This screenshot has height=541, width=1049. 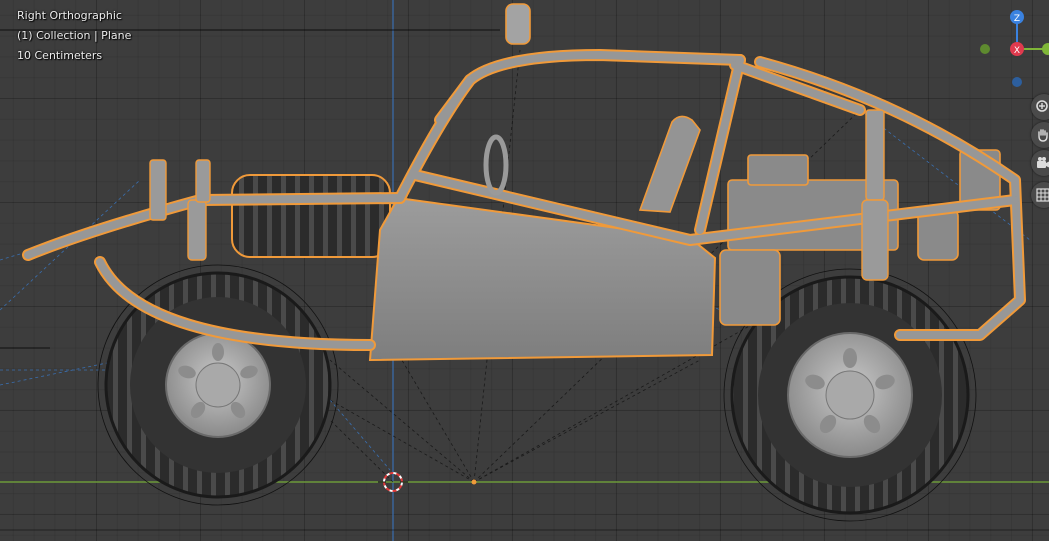 I want to click on gizmo-neg-y-axis, so click(x=985, y=49).